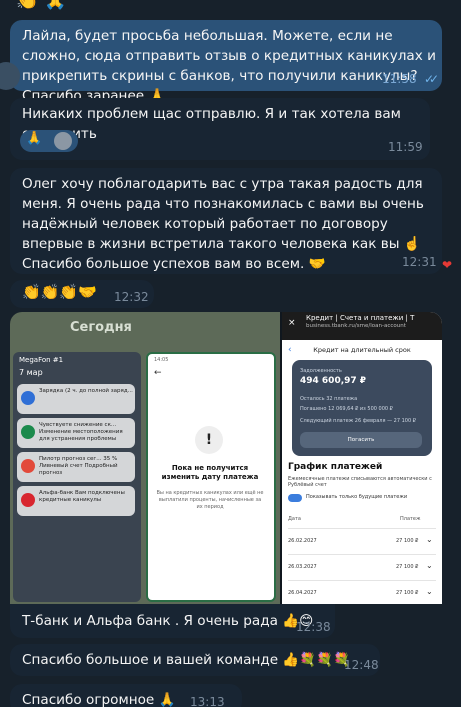 The height and width of the screenshot is (707, 461). Describe the element at coordinates (362, 567) in the screenshot. I see `table-row: 26.03.2027 27 100 ₽ ⌄` at that location.